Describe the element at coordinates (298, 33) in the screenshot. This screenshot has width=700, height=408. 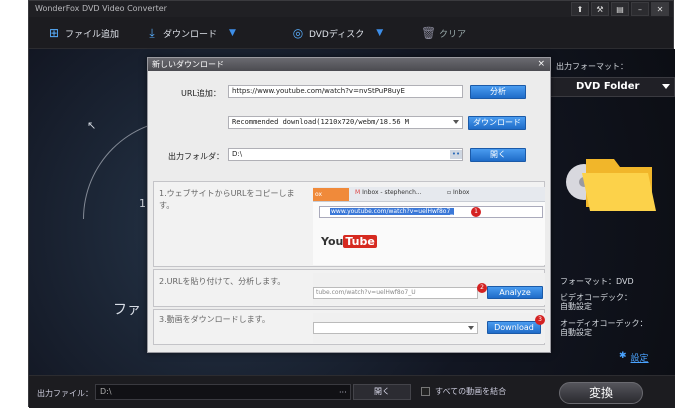
I see `disc-icon: ◎` at that location.